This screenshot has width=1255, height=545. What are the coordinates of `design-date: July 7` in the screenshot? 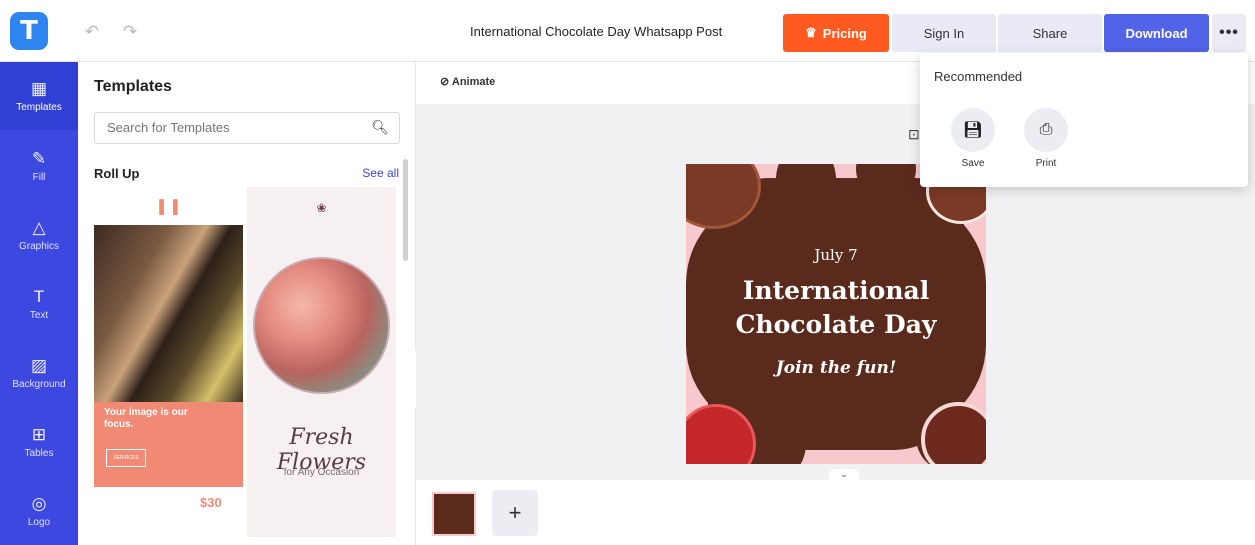 It's located at (836, 255).